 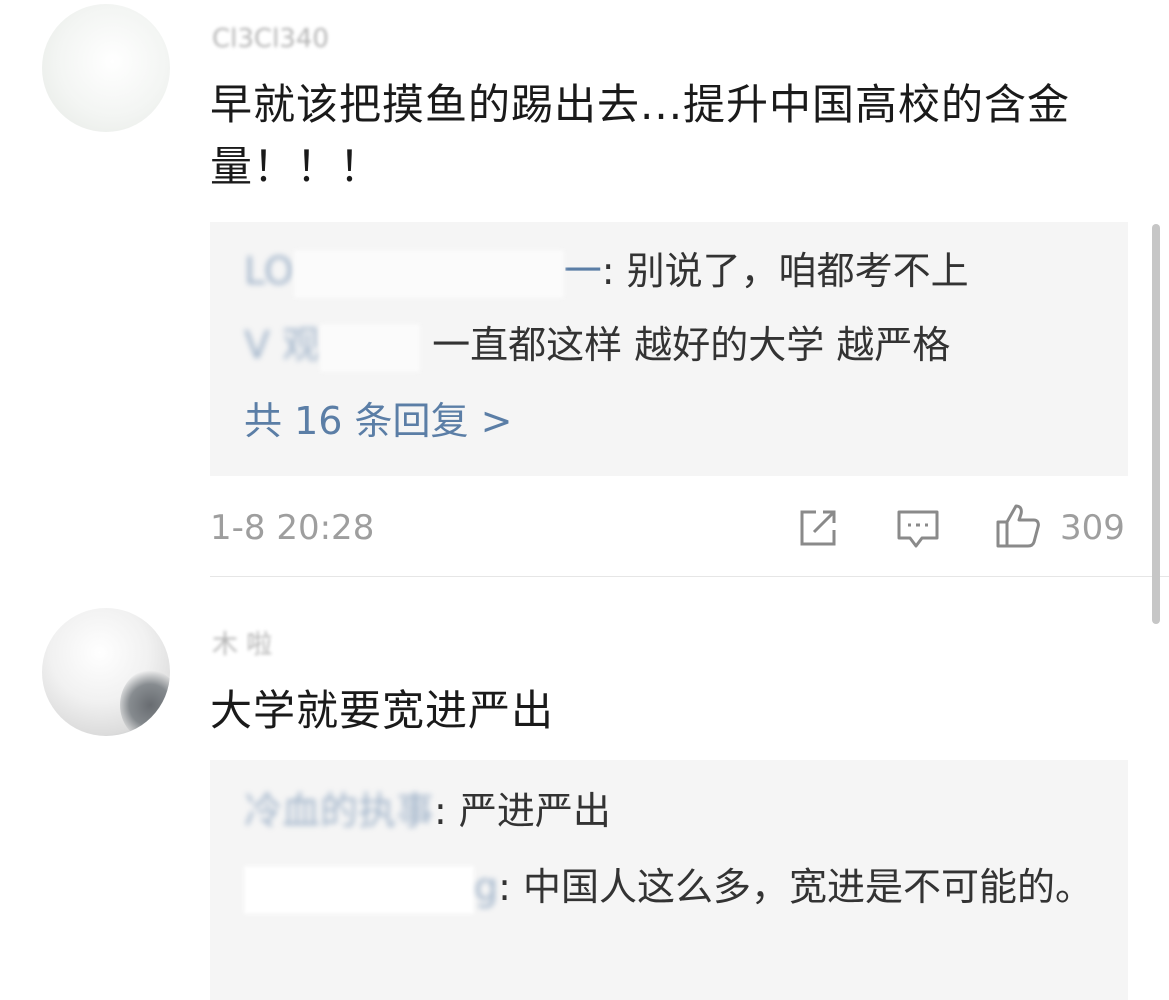 I want to click on reply-author: 冷血的执事, so click(x=339, y=811).